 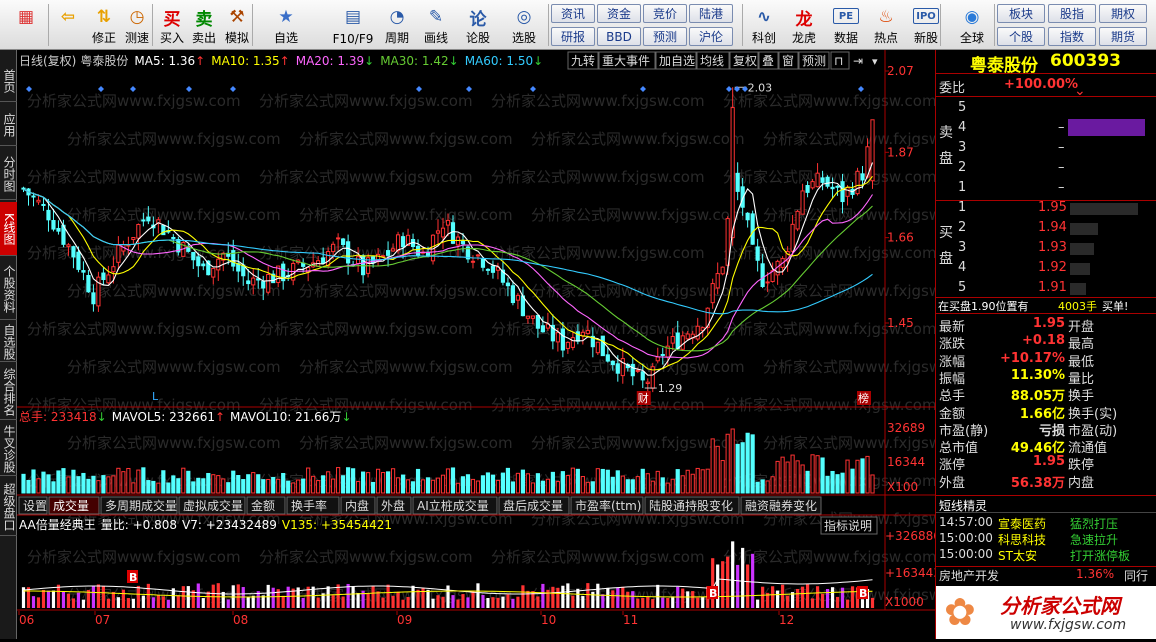 I want to click on chart-top-button-0: 九转, so click(x=583, y=60).